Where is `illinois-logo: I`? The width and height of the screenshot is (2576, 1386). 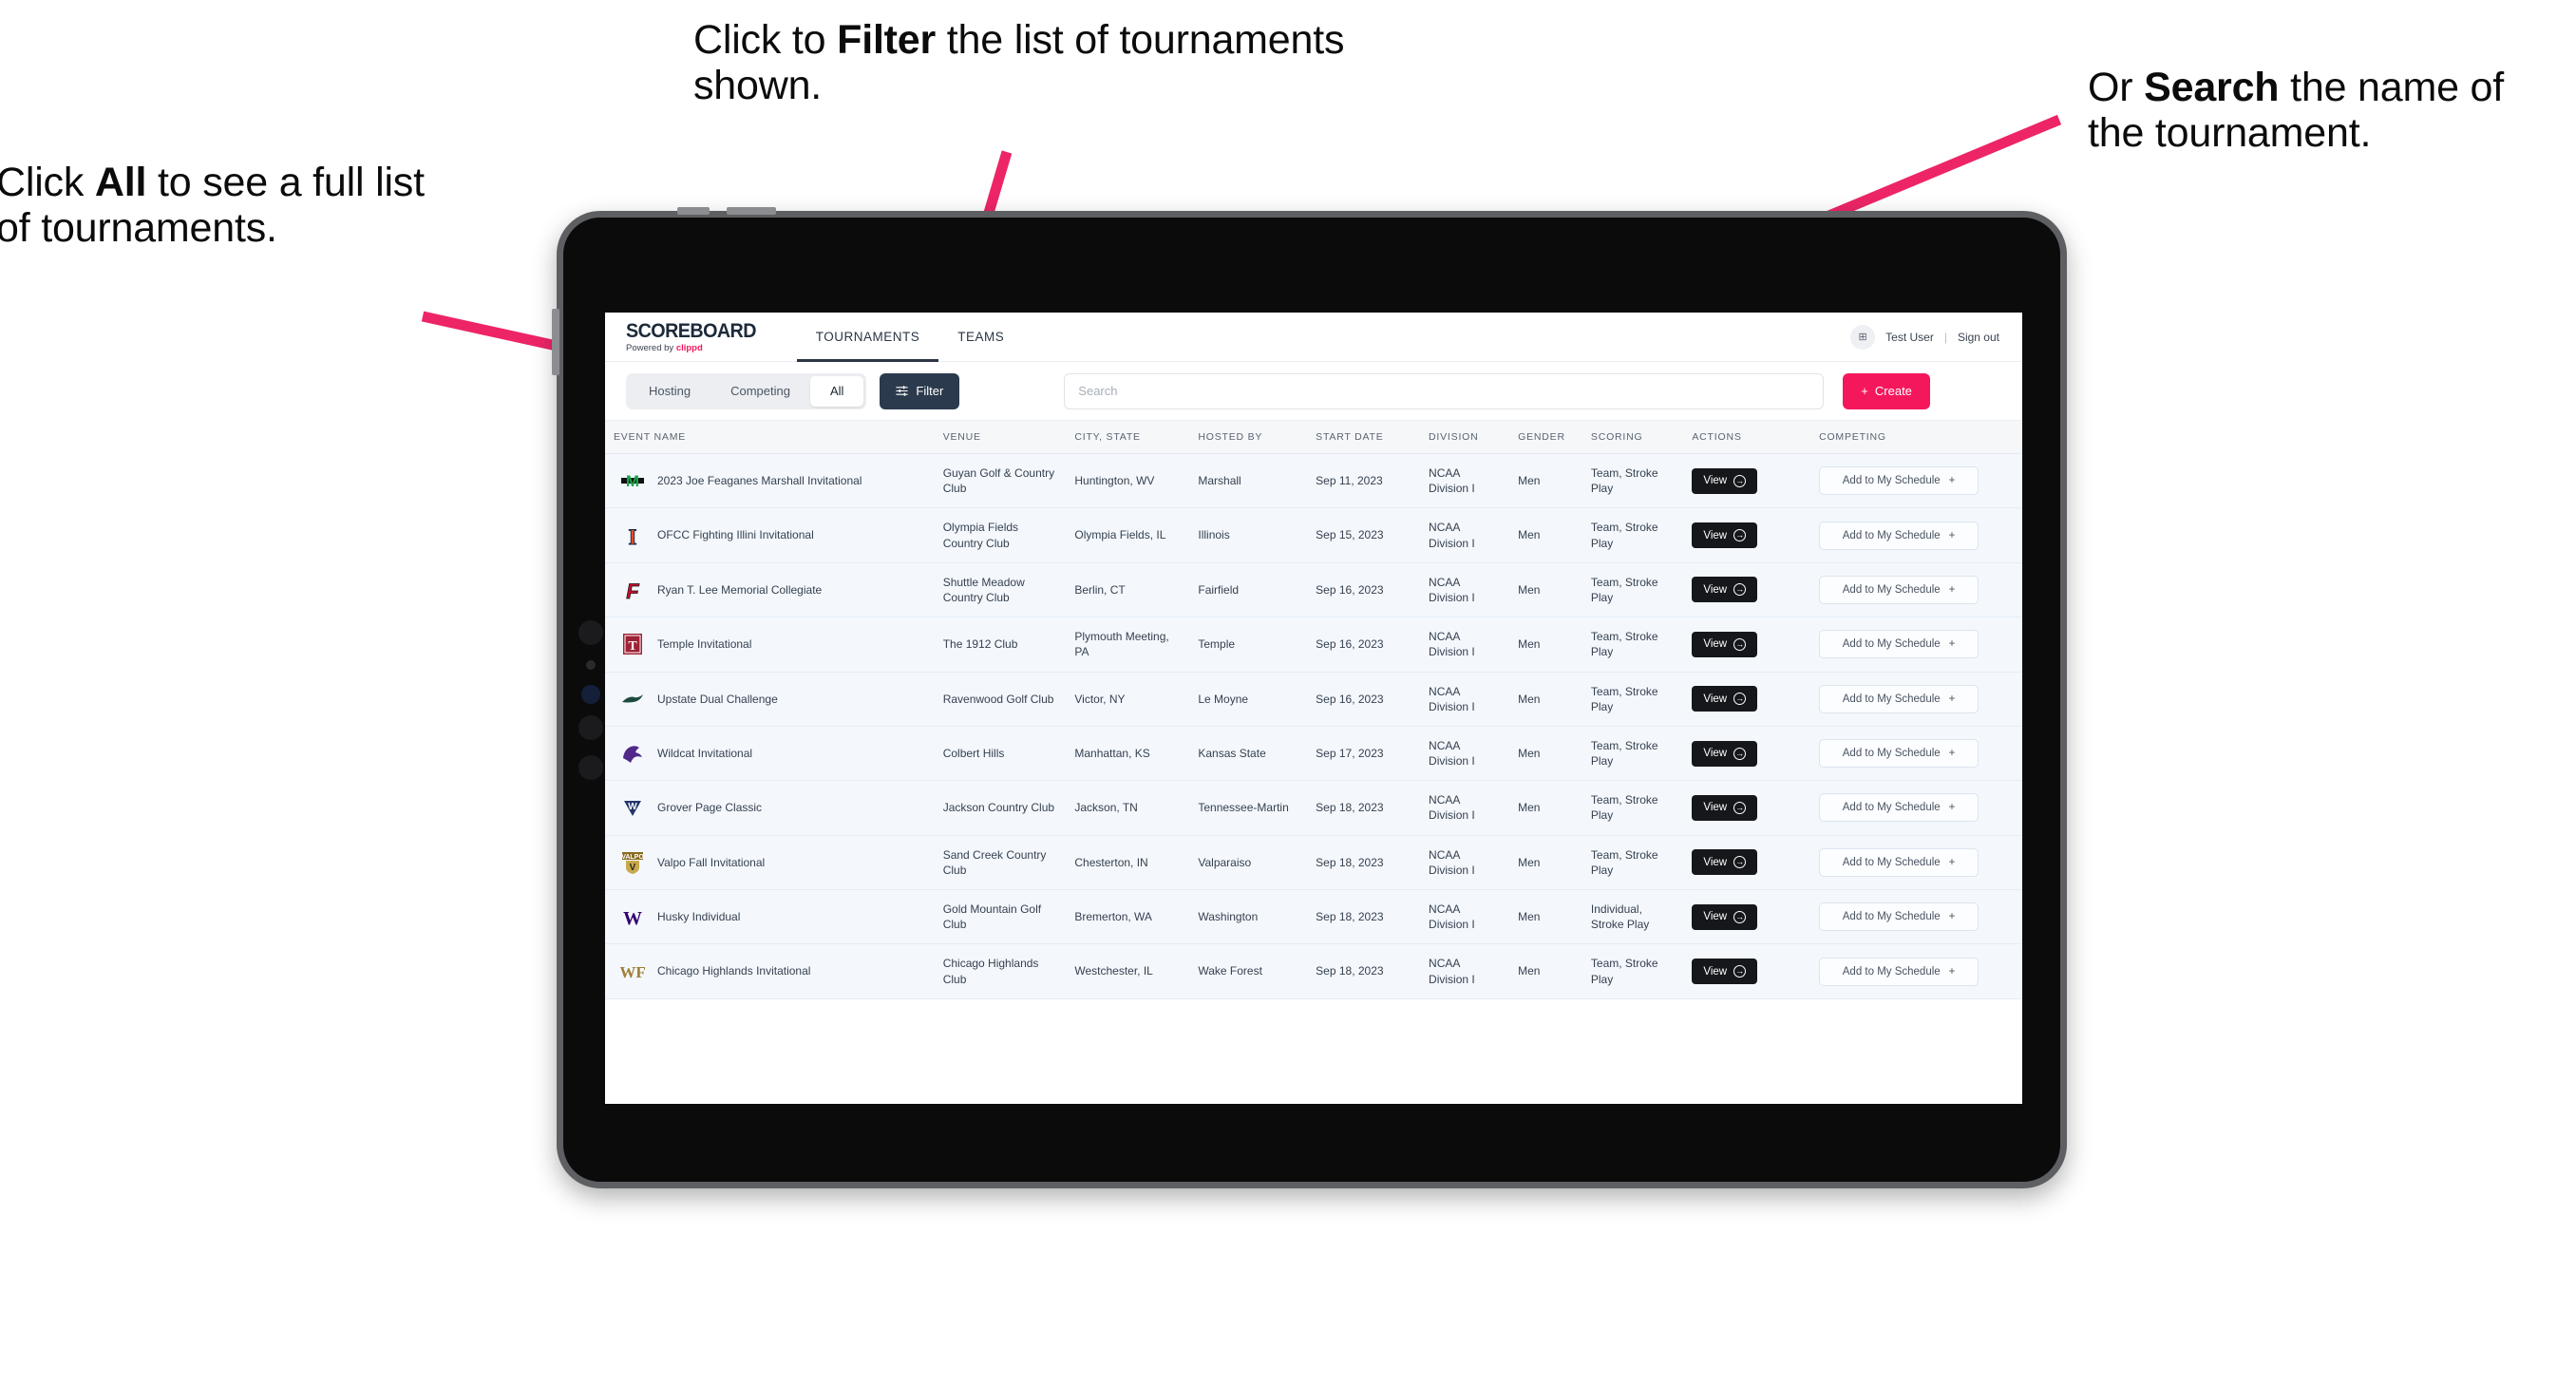 illinois-logo: I is located at coordinates (632, 536).